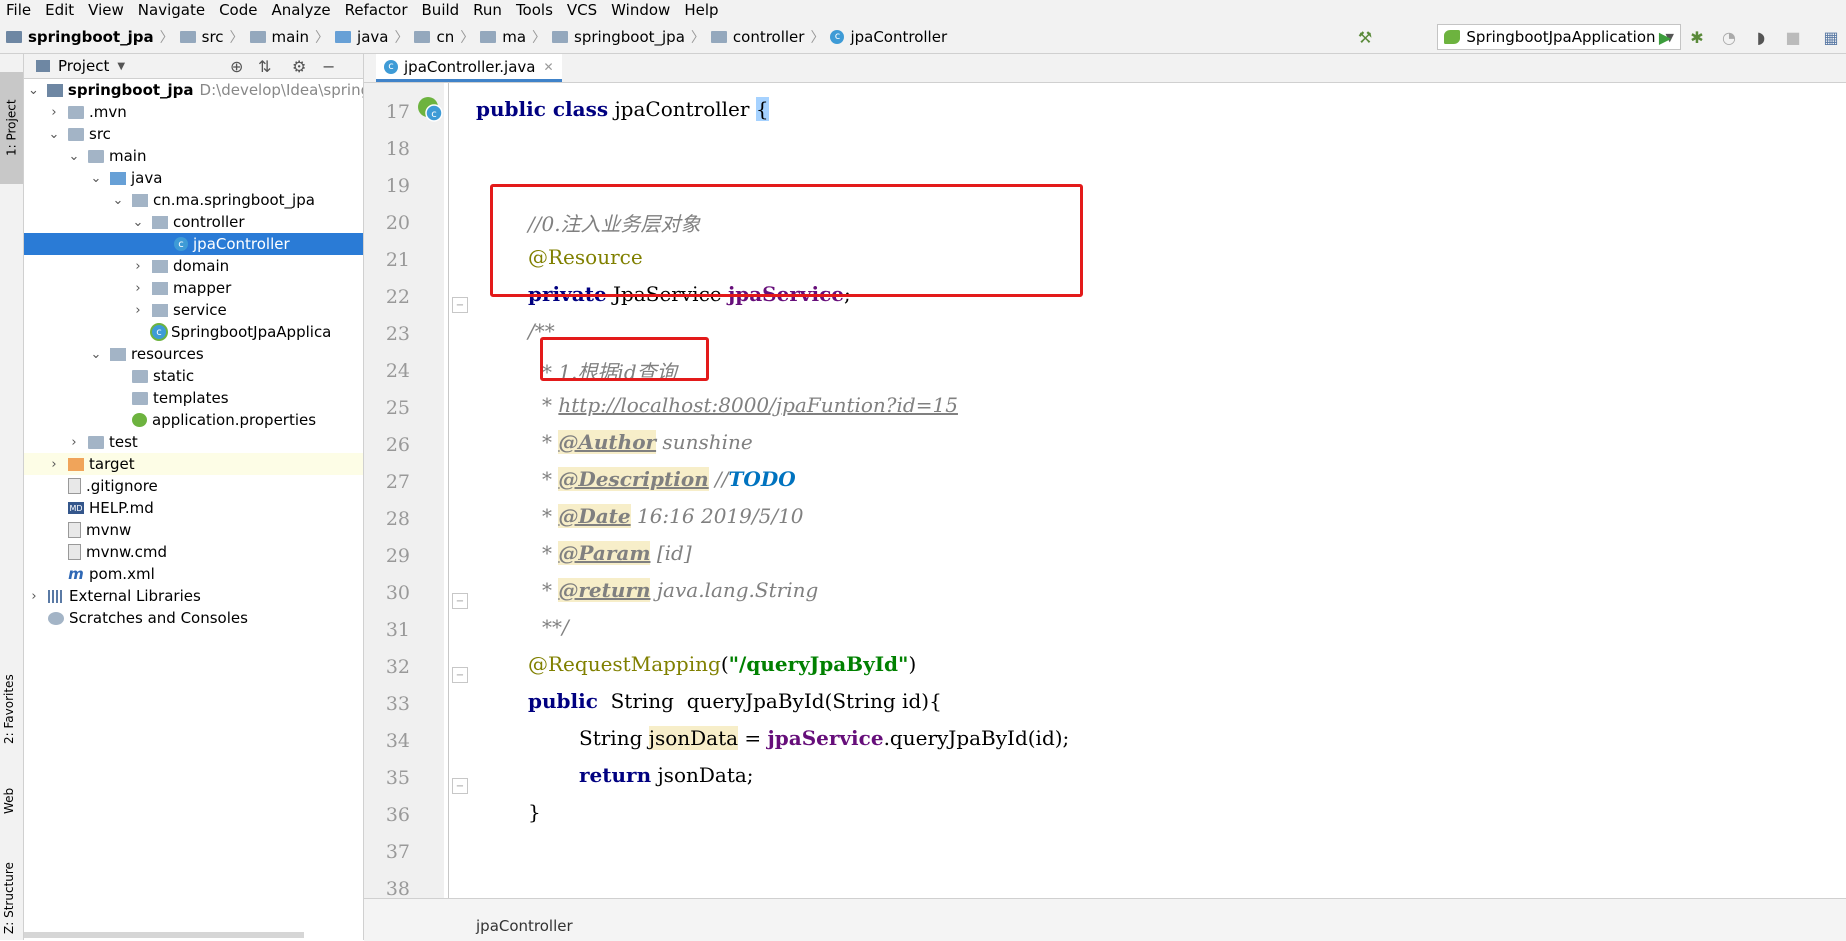 This screenshot has width=1846, height=941. I want to click on tree-item-mvn: › .mvn, so click(193, 112).